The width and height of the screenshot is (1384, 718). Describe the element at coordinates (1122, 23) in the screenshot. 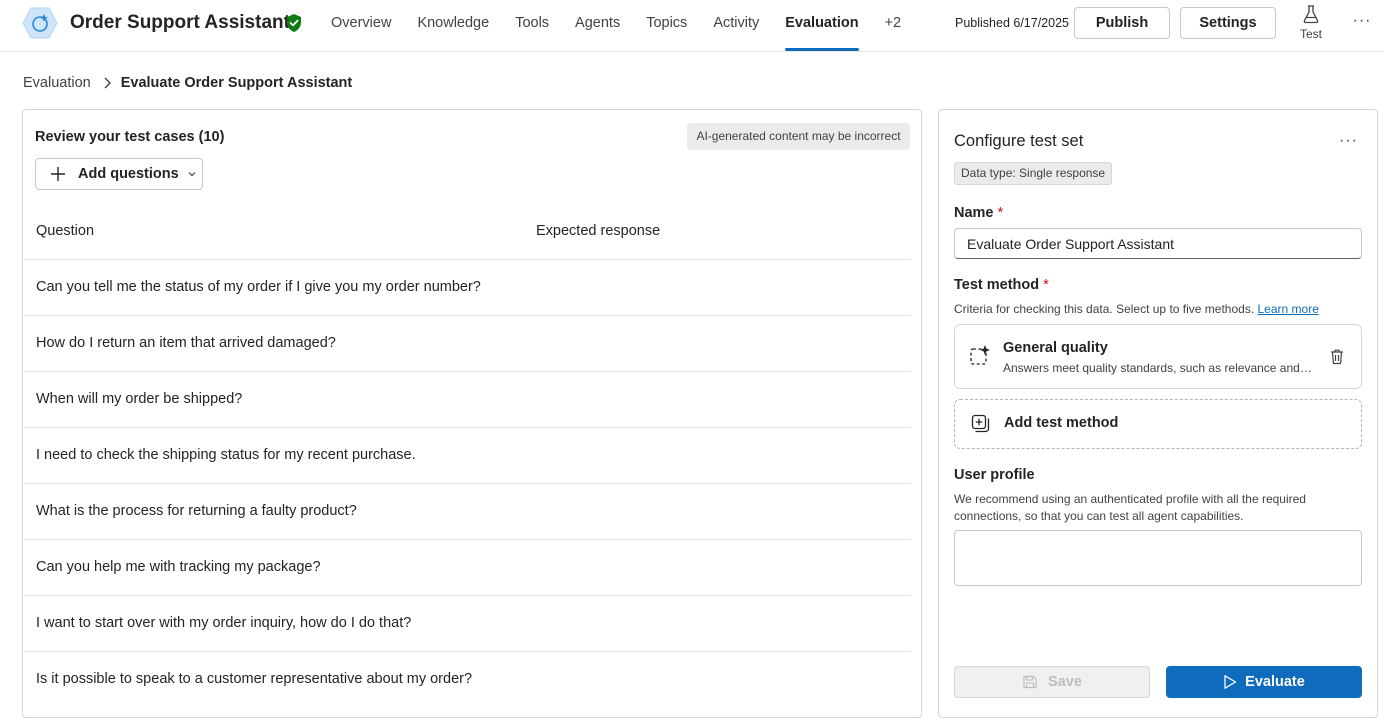

I see `publish-button: Publish` at that location.